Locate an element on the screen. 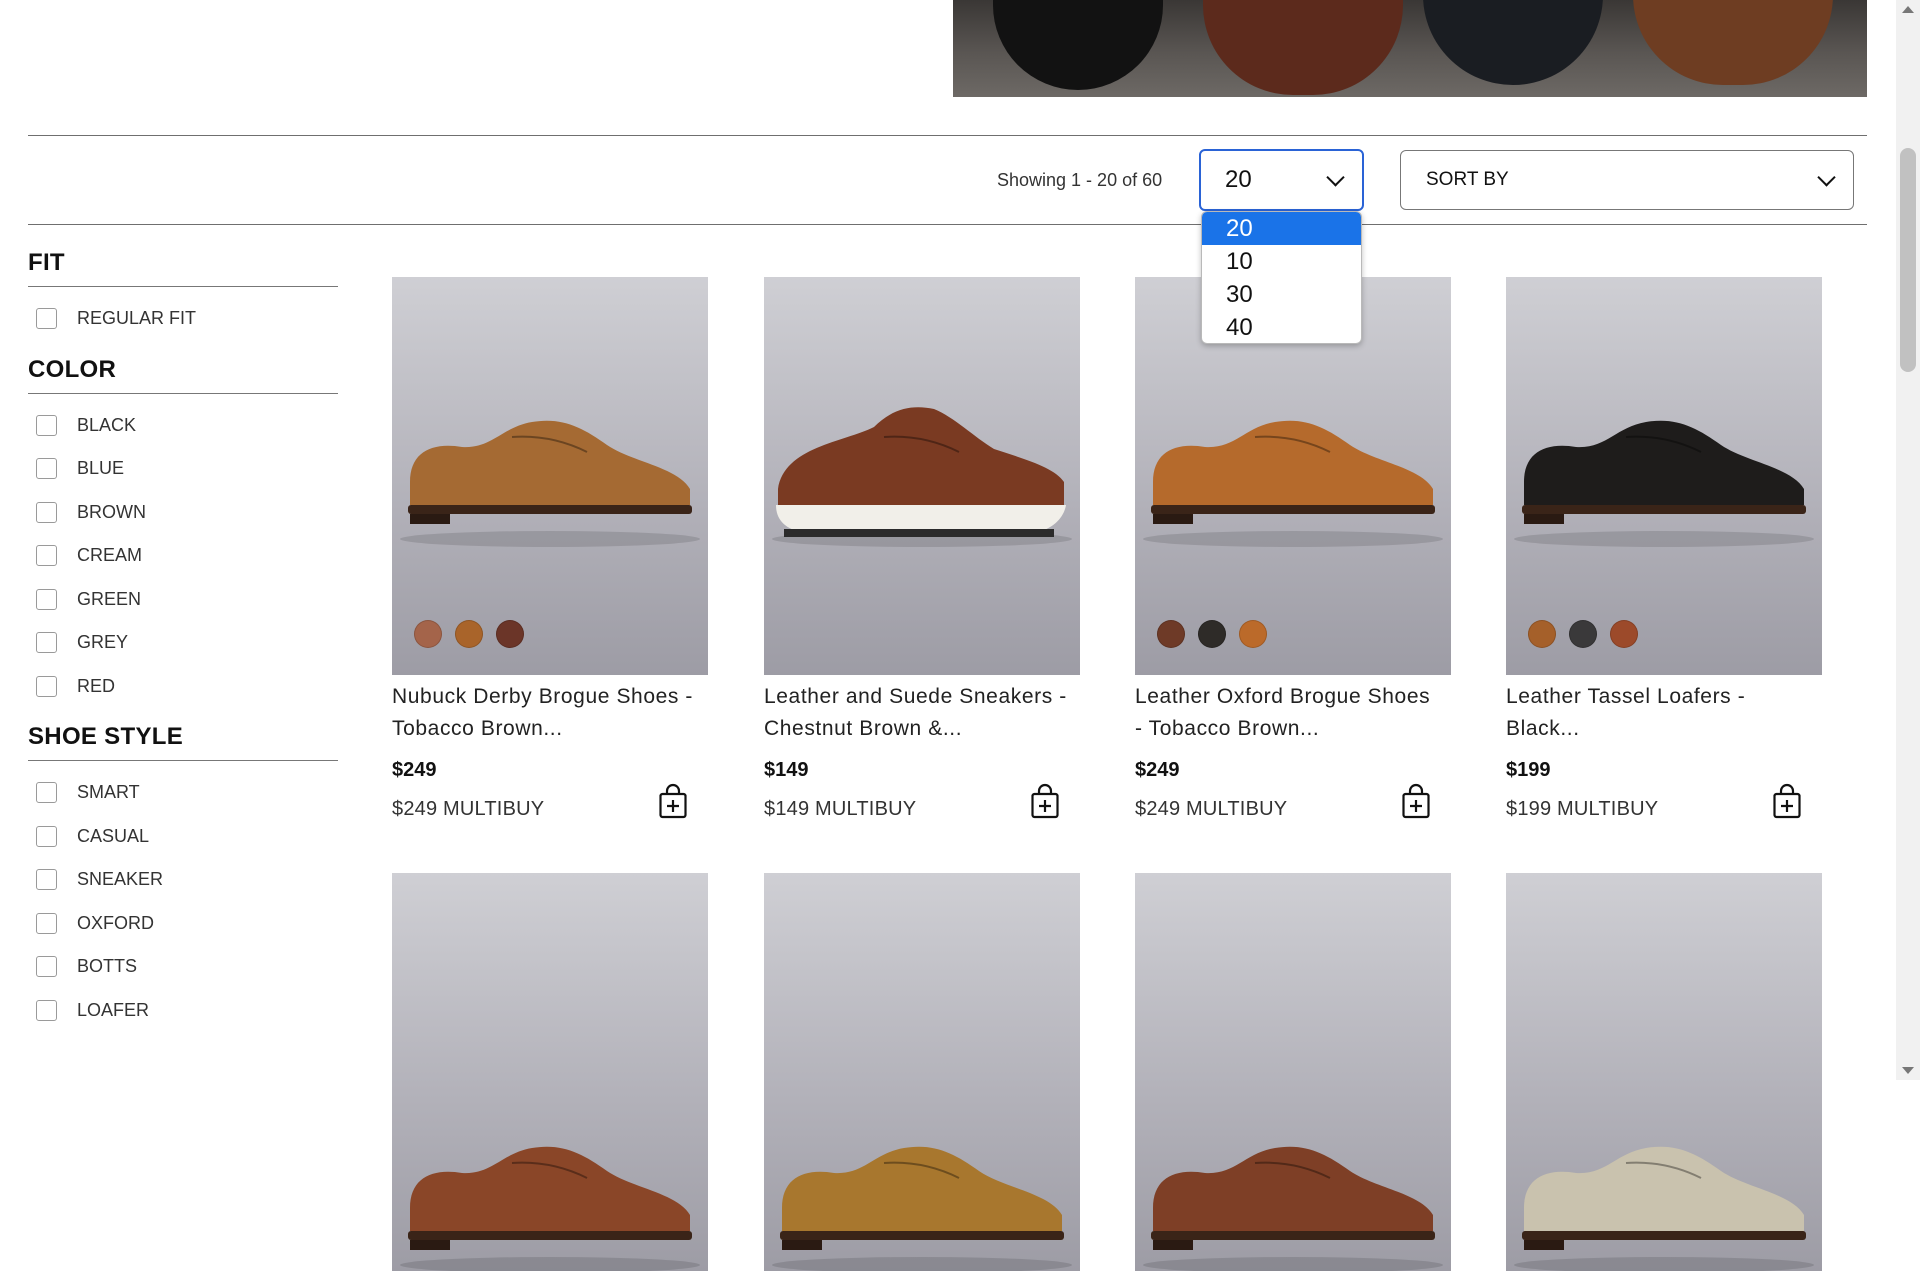  per-page-option: 10 is located at coordinates (1281, 261).